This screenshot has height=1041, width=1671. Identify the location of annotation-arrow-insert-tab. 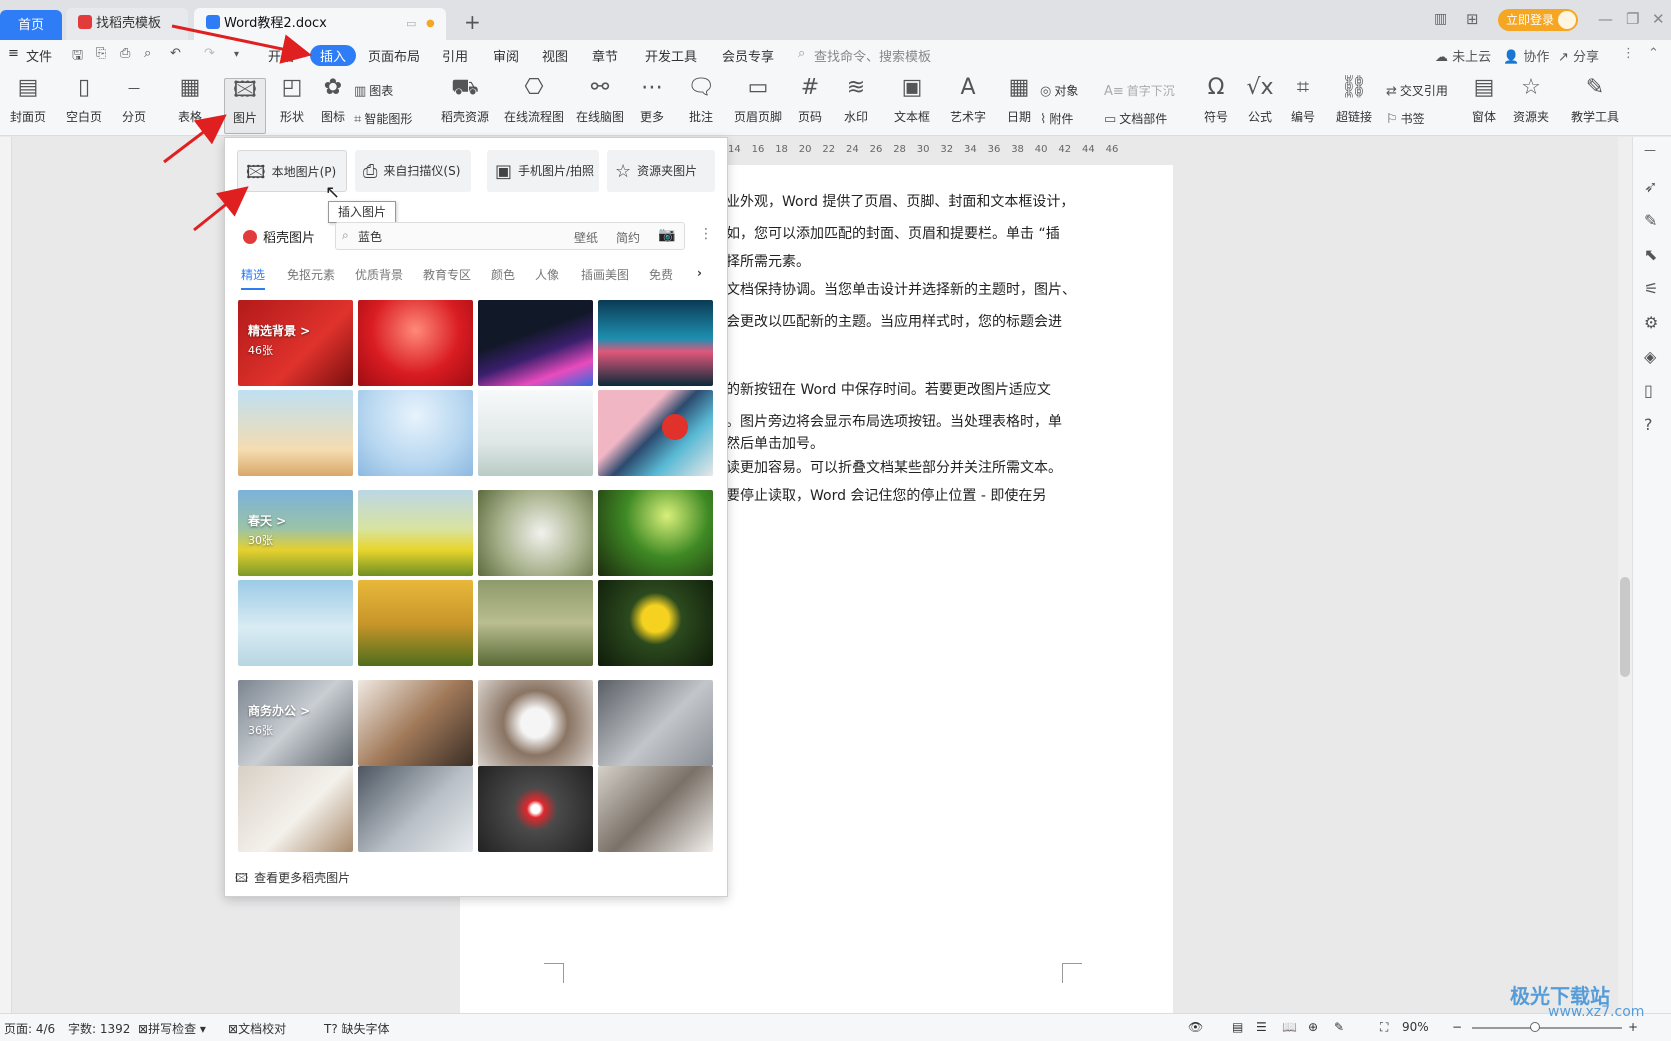
(241, 44).